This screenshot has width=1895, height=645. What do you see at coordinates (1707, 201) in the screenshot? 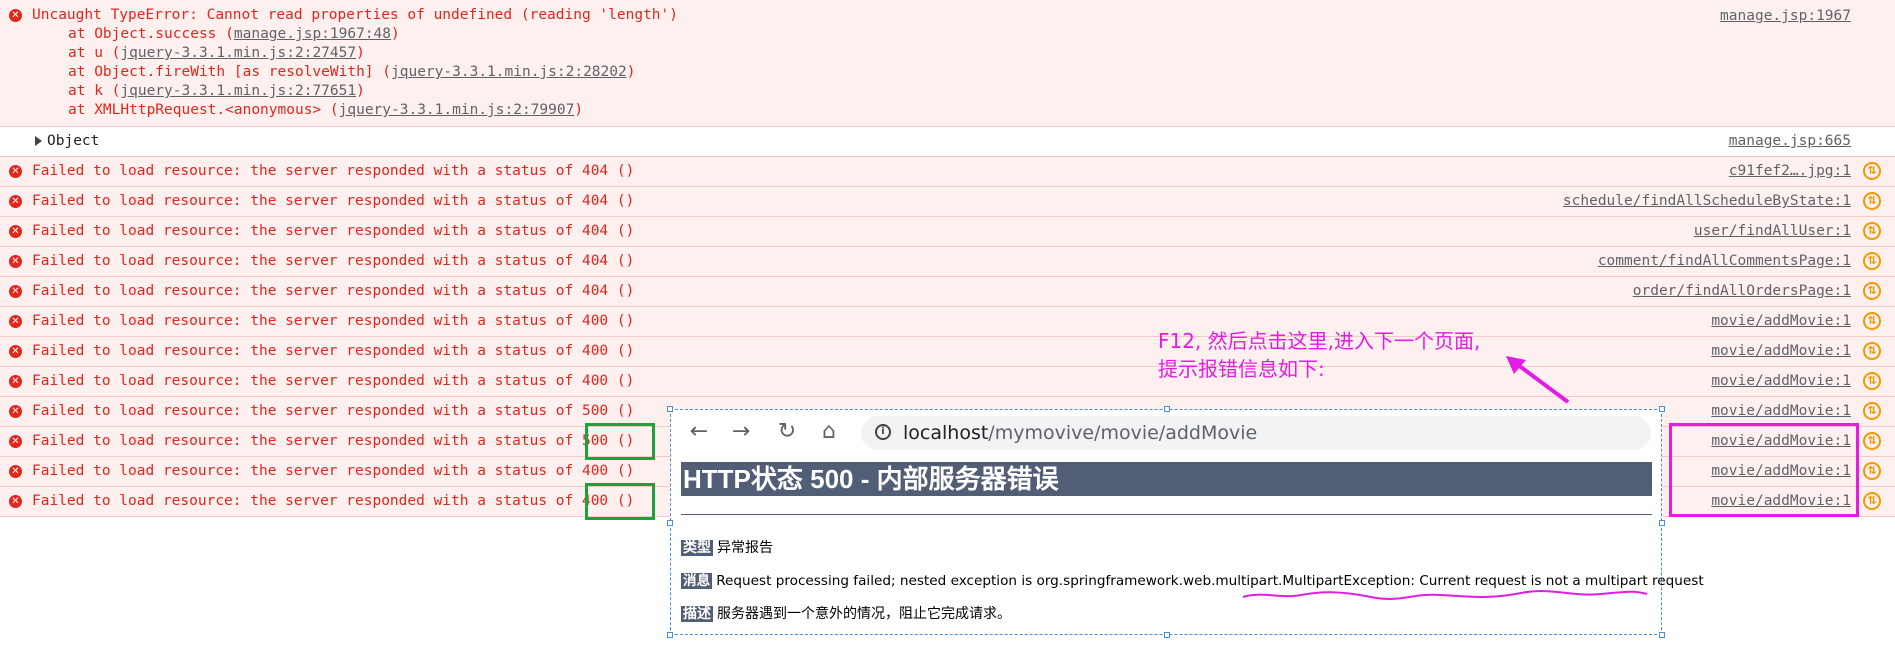
I see `resource-source-link: schedule/findAllScheduleByState:1` at bounding box center [1707, 201].